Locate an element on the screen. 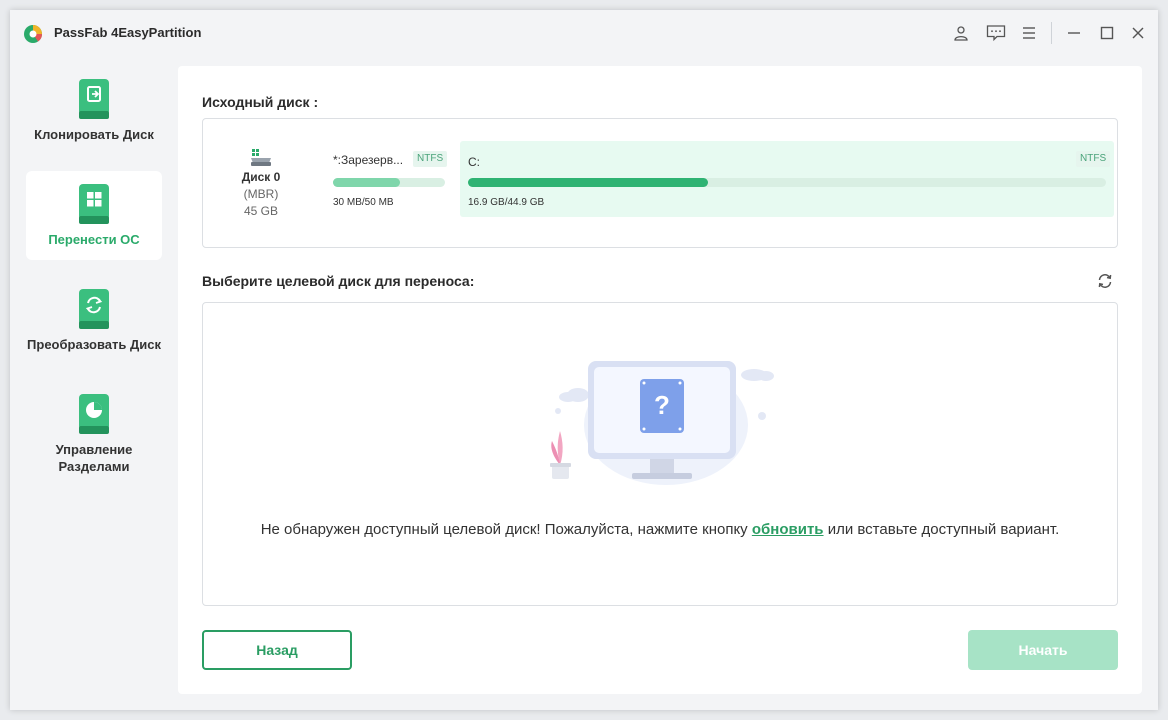  app-logo-icon is located at coordinates (33, 34).